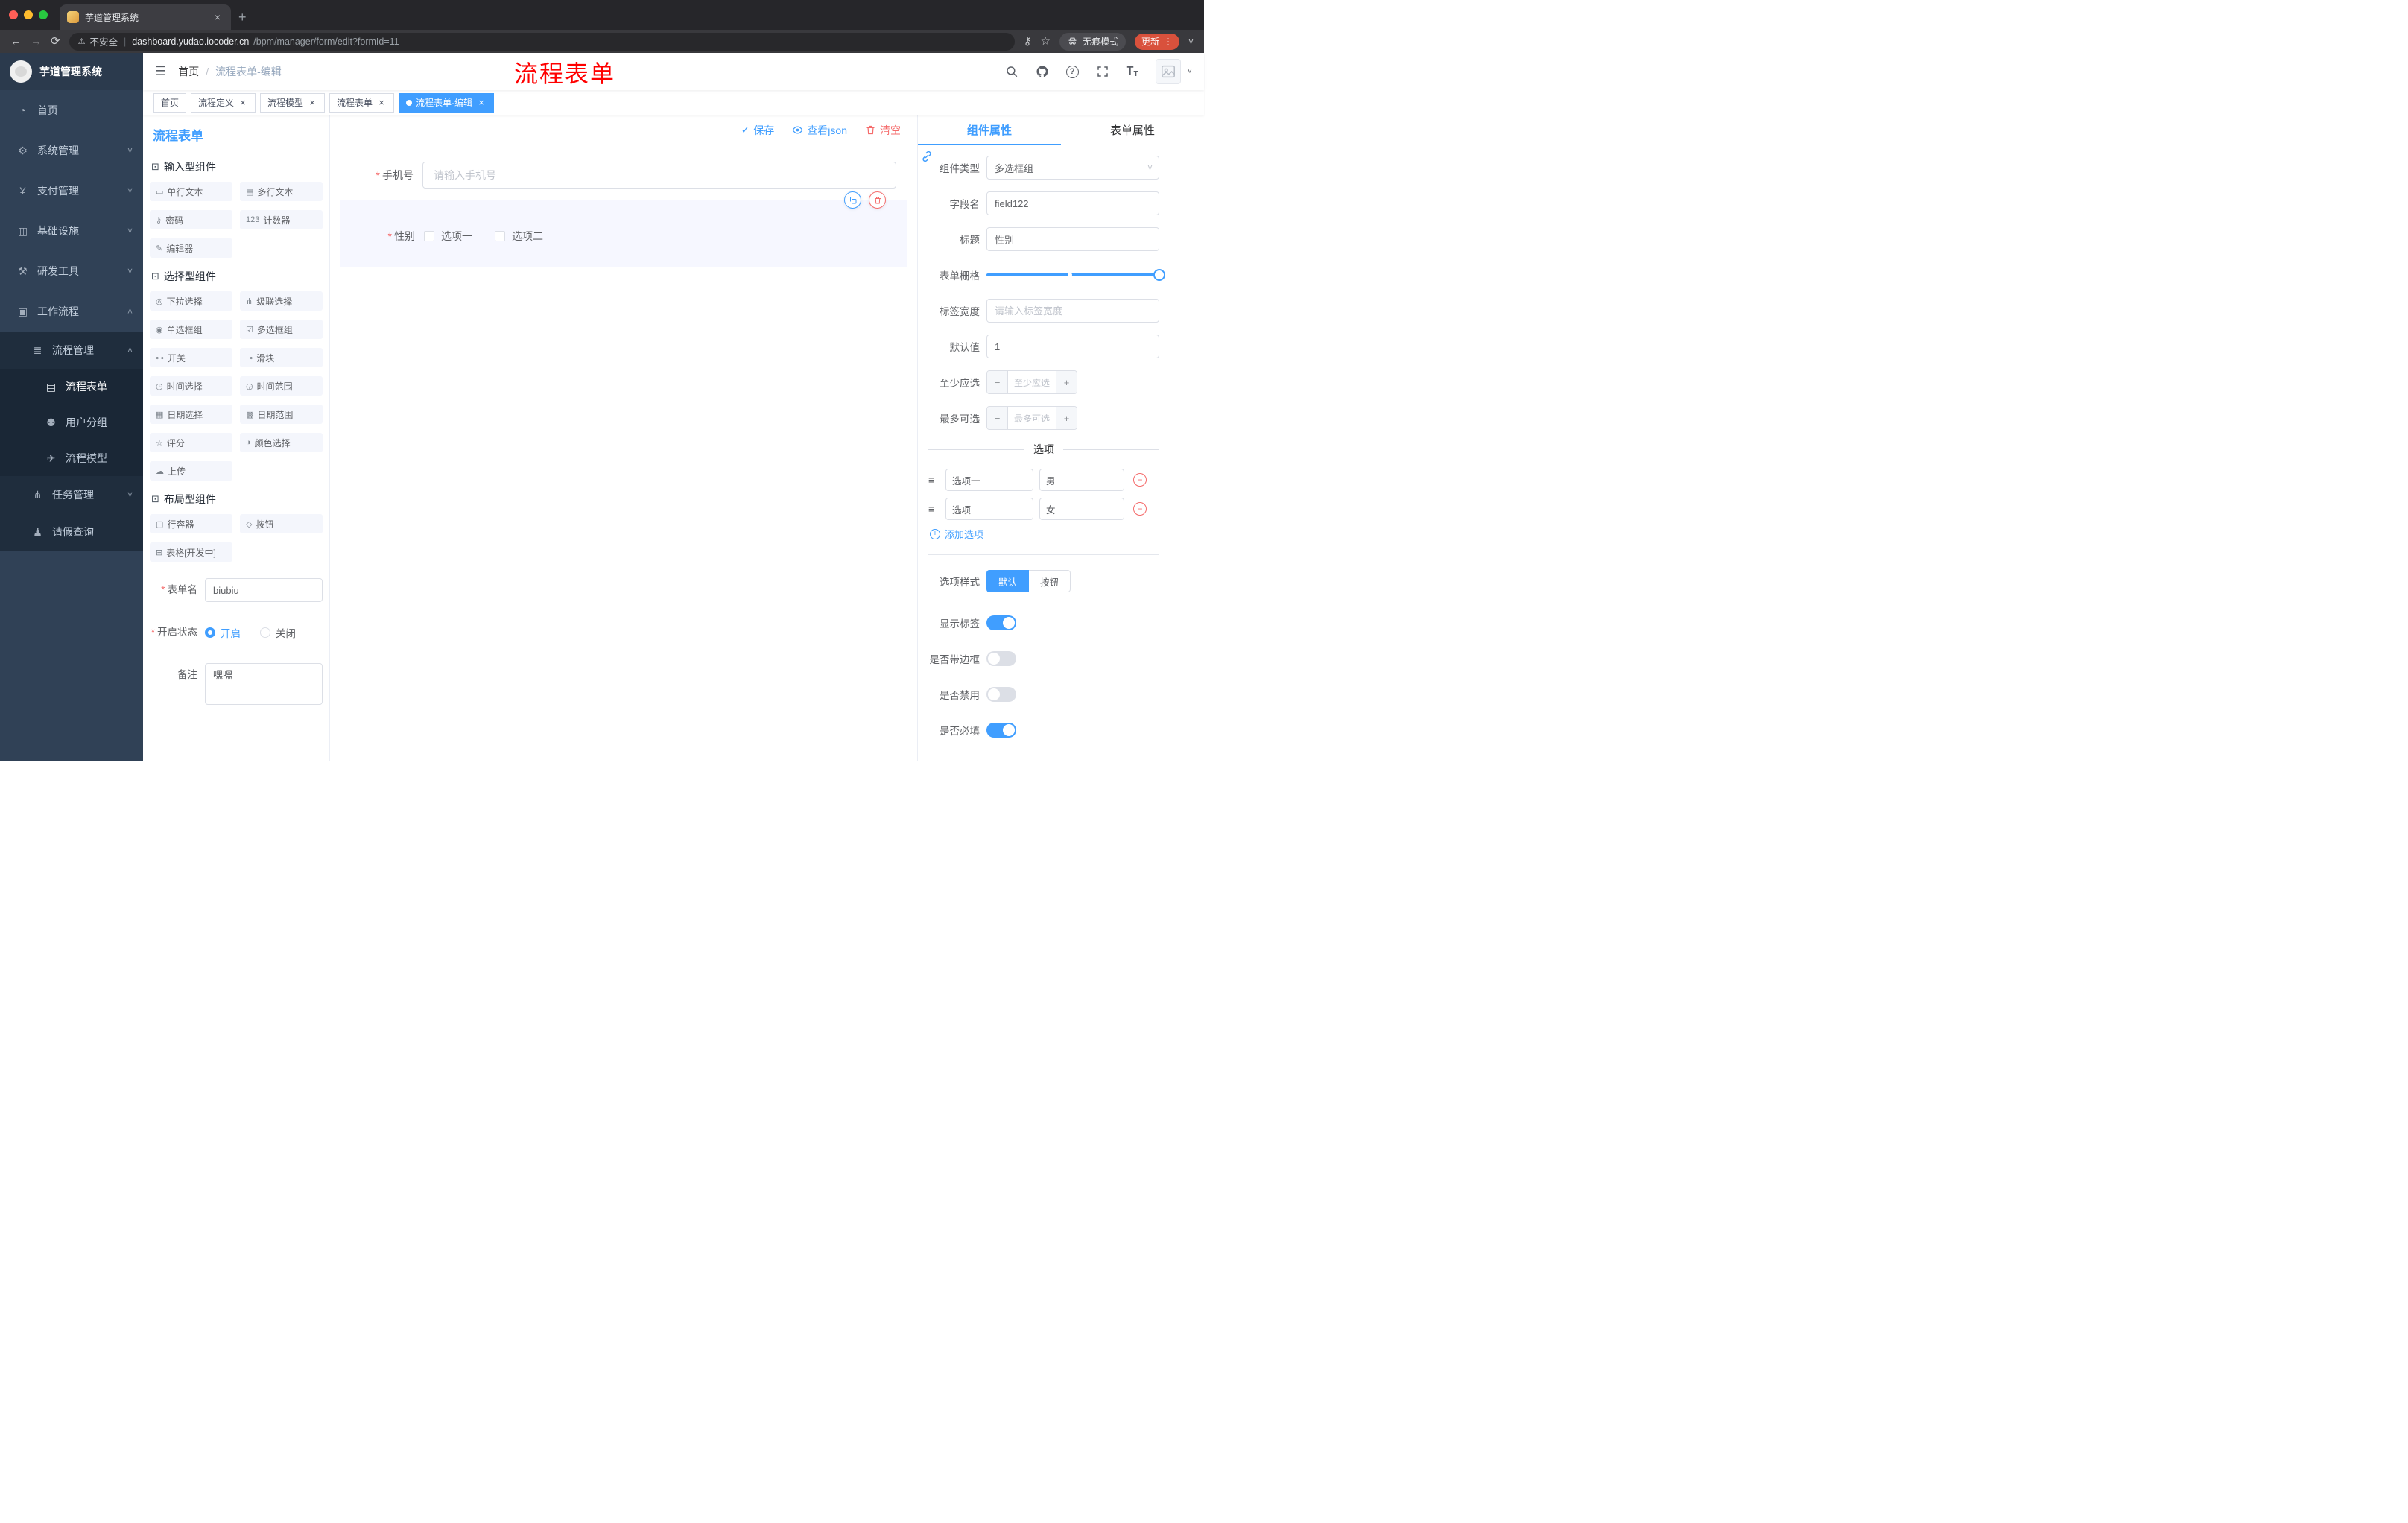 This screenshot has height=1523, width=2408. Describe the element at coordinates (989, 480) in the screenshot. I see `option-1-label-input` at that location.